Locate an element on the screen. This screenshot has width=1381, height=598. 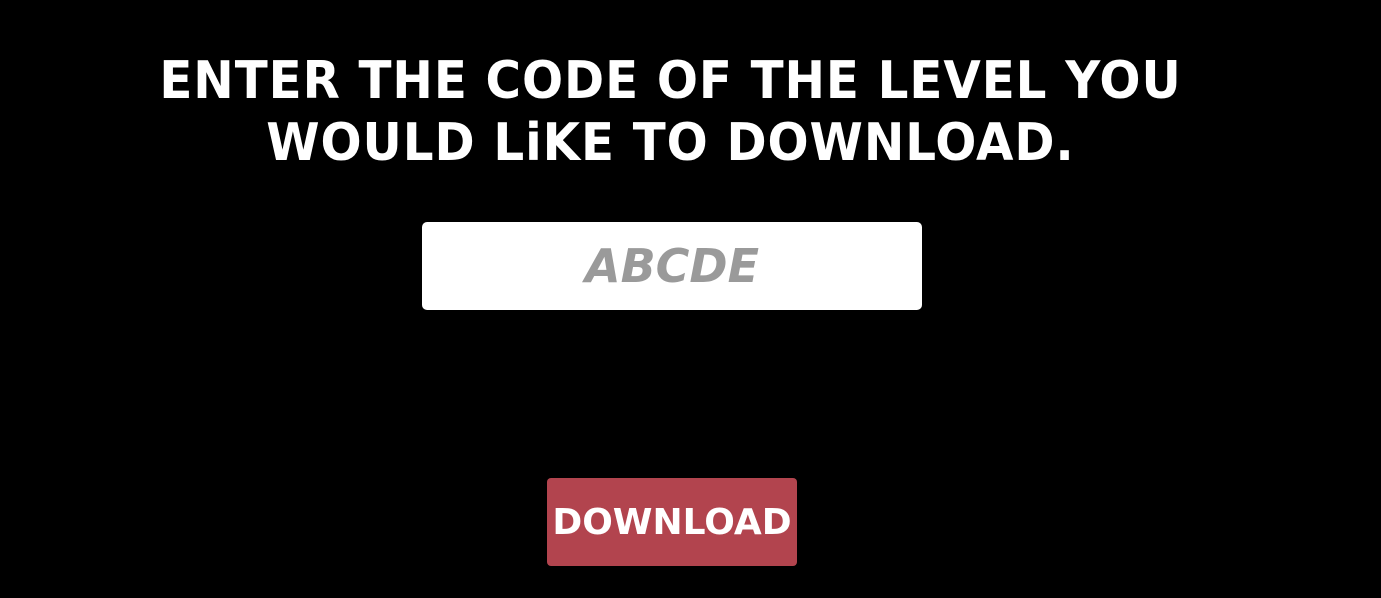
level-code-input is located at coordinates (672, 266).